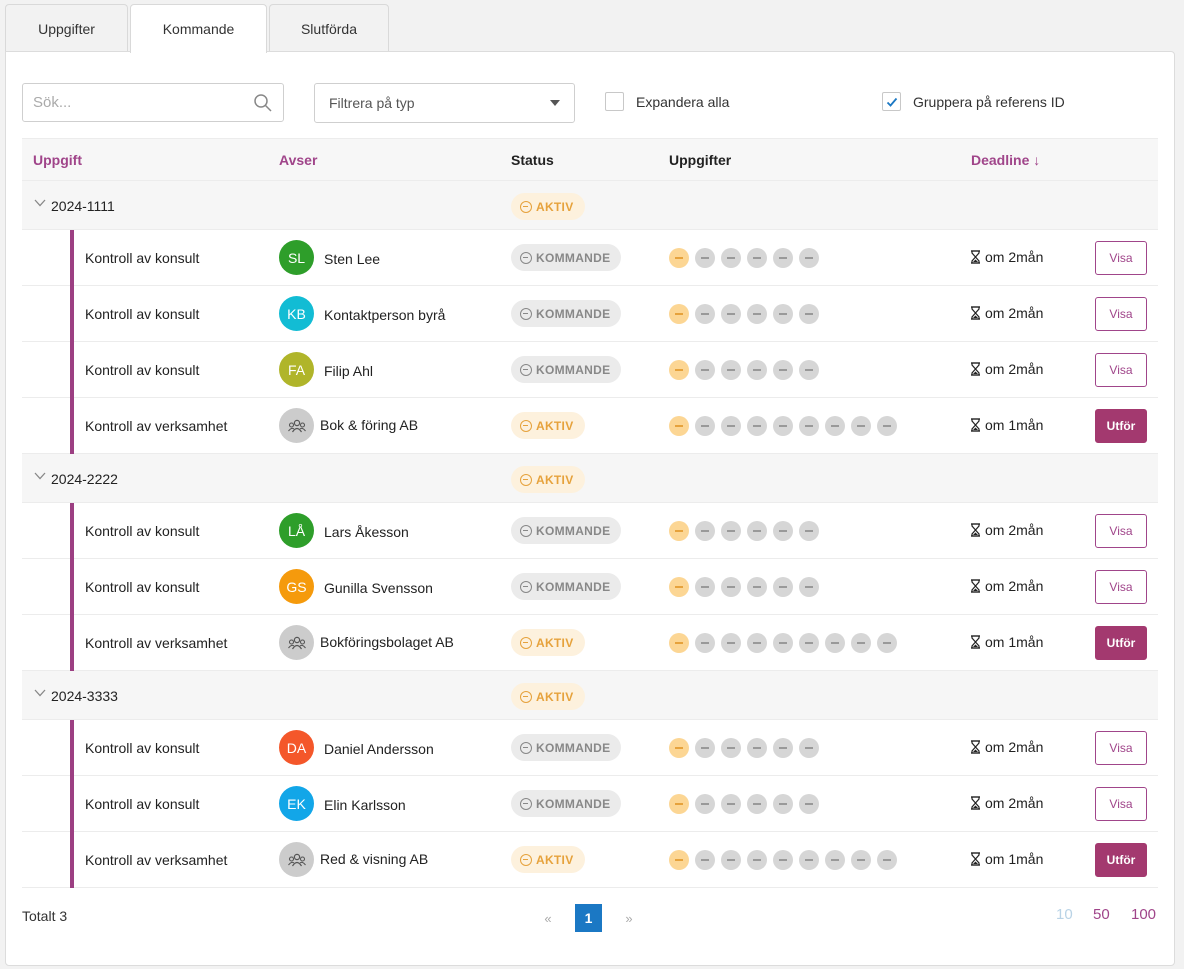 Image resolution: width=1184 pixels, height=969 pixels. I want to click on search-box, so click(153, 102).